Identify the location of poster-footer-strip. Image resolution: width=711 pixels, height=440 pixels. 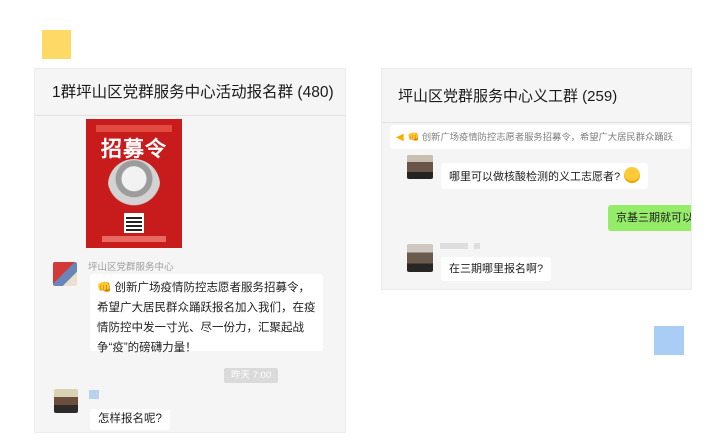
(134, 239).